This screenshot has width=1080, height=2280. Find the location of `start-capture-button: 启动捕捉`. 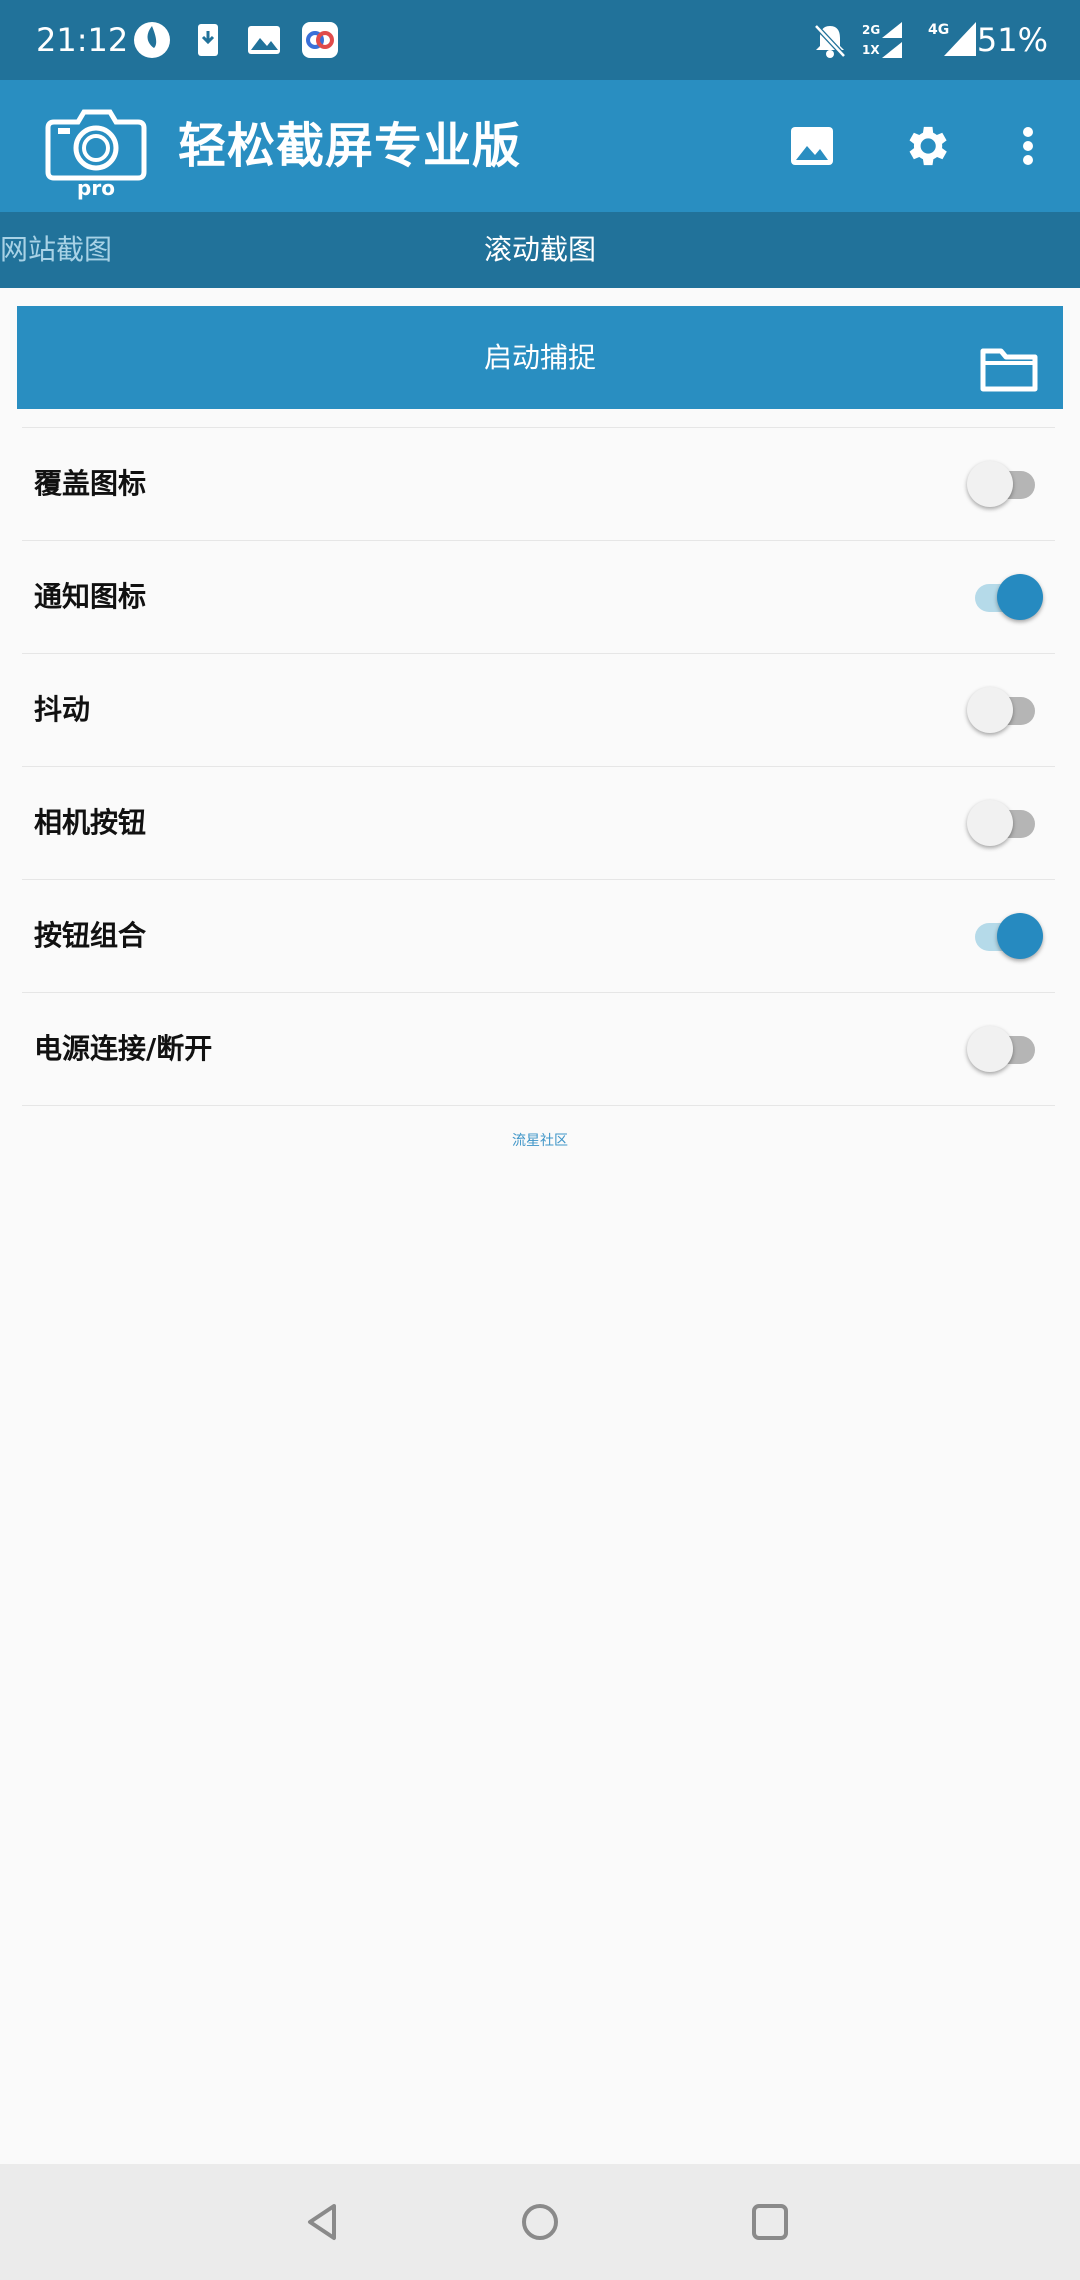

start-capture-button: 启动捕捉 is located at coordinates (540, 357).